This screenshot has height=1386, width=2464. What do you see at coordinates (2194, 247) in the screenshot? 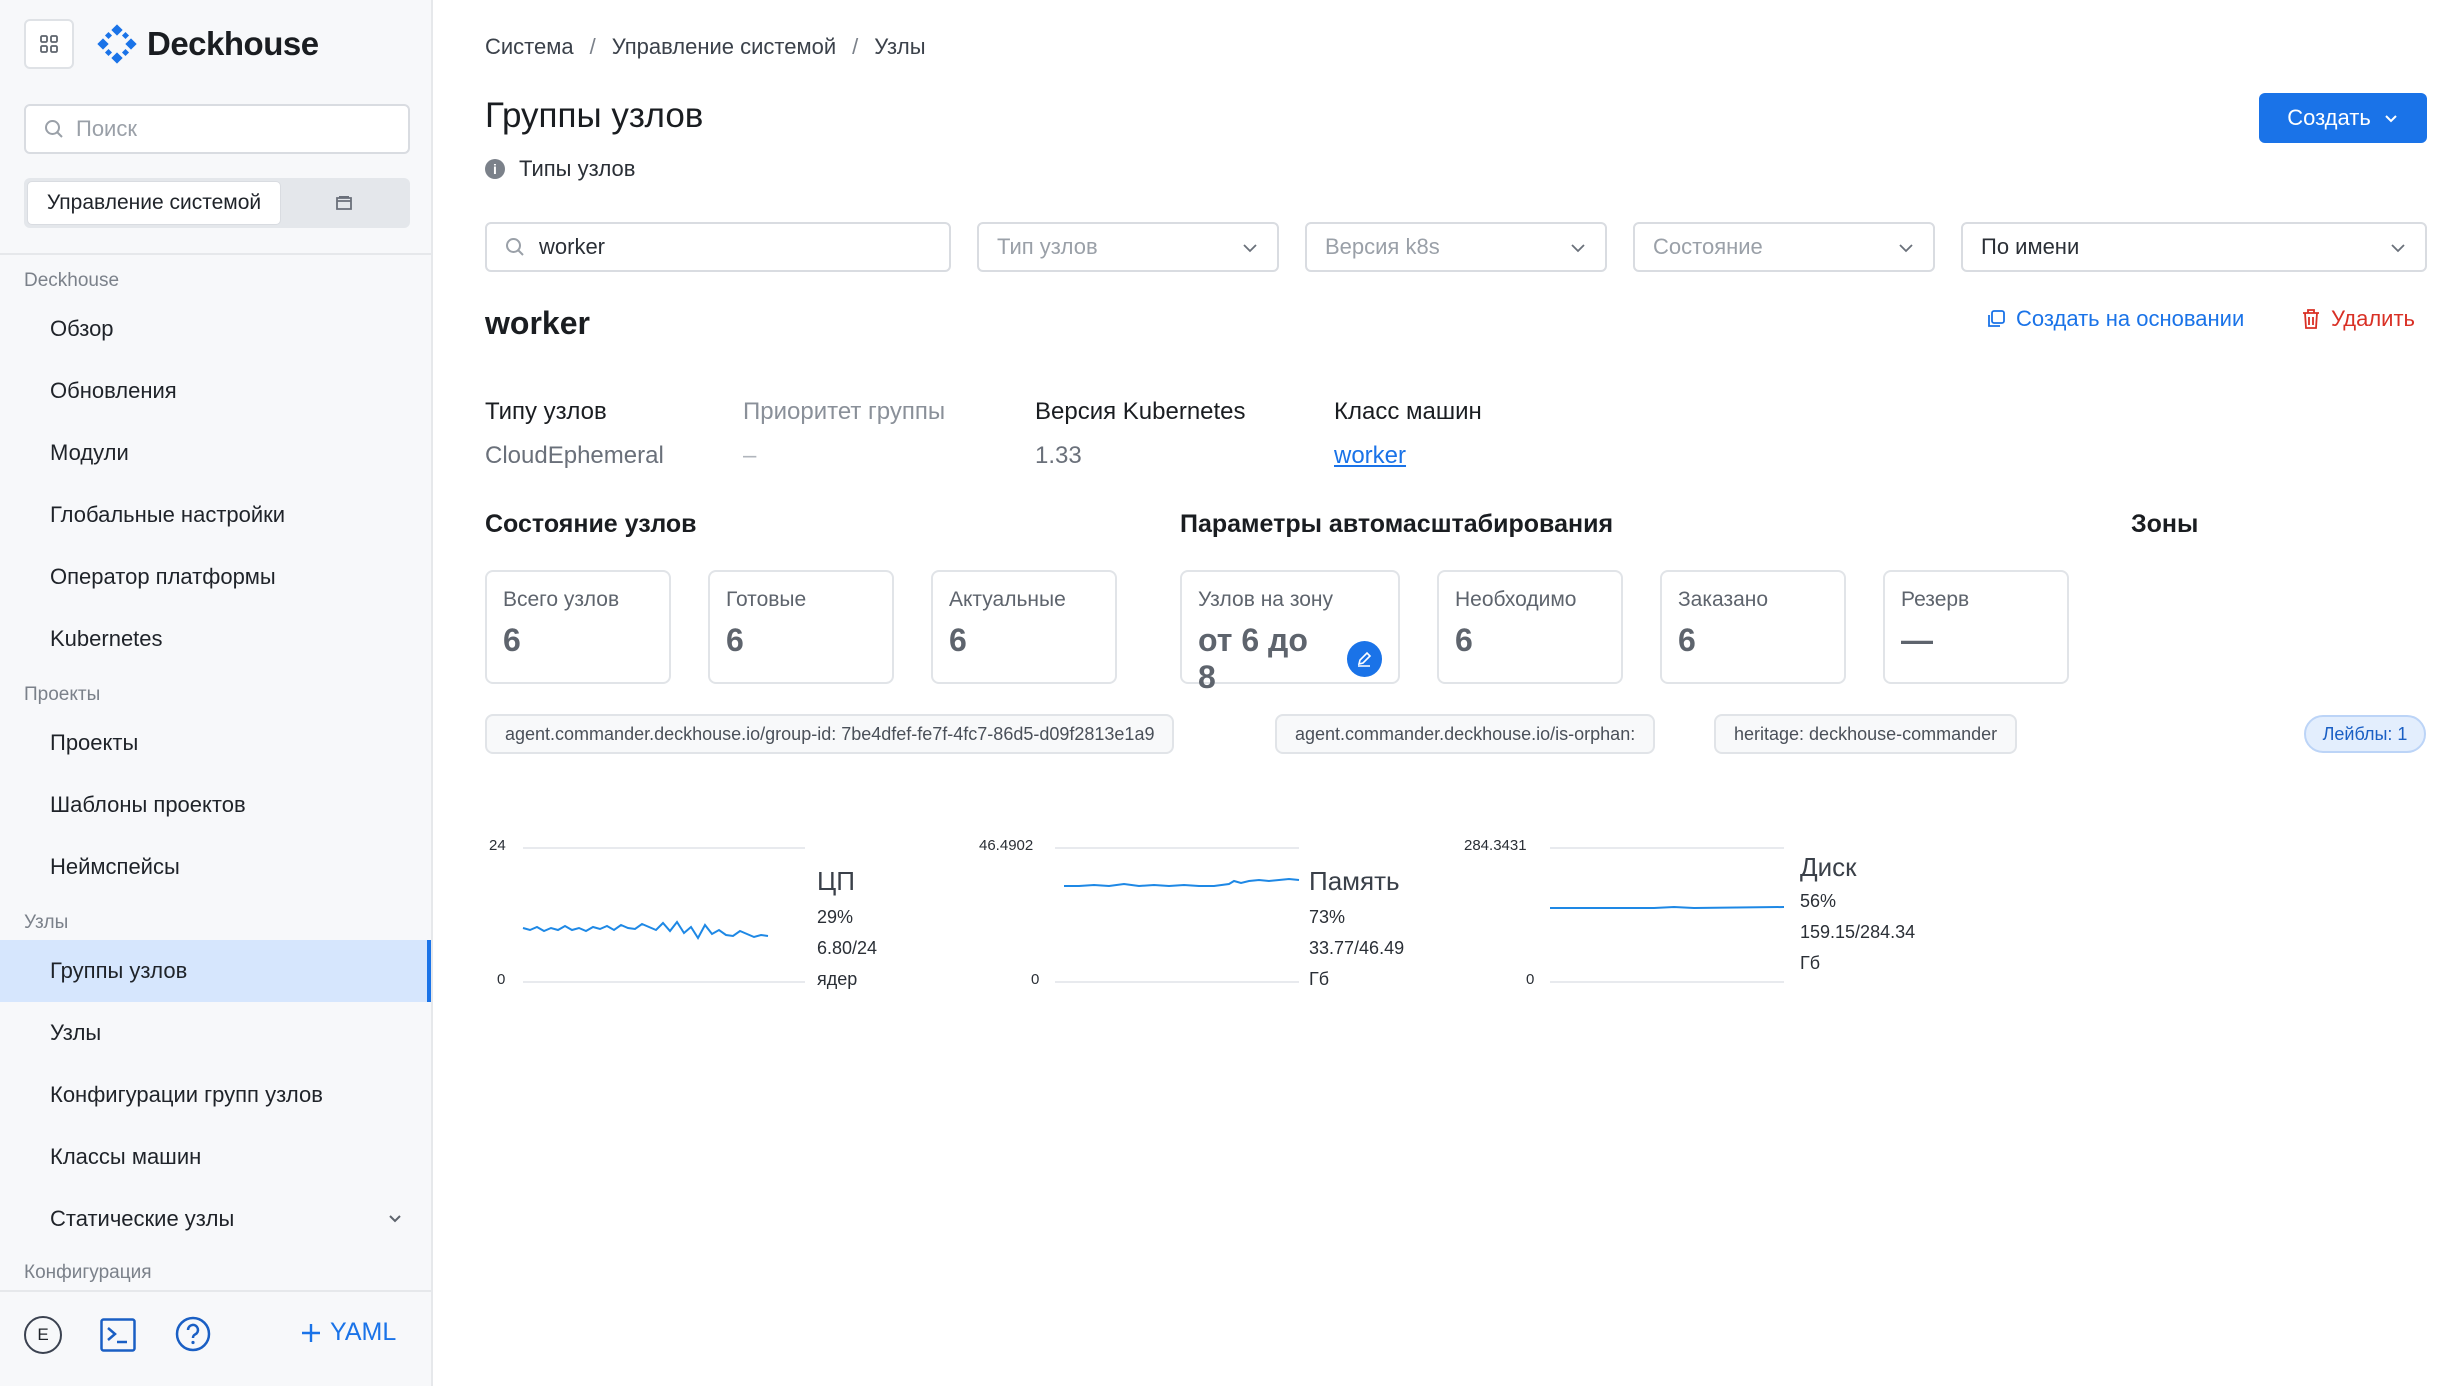
I see `sort-select: По имени` at bounding box center [2194, 247].